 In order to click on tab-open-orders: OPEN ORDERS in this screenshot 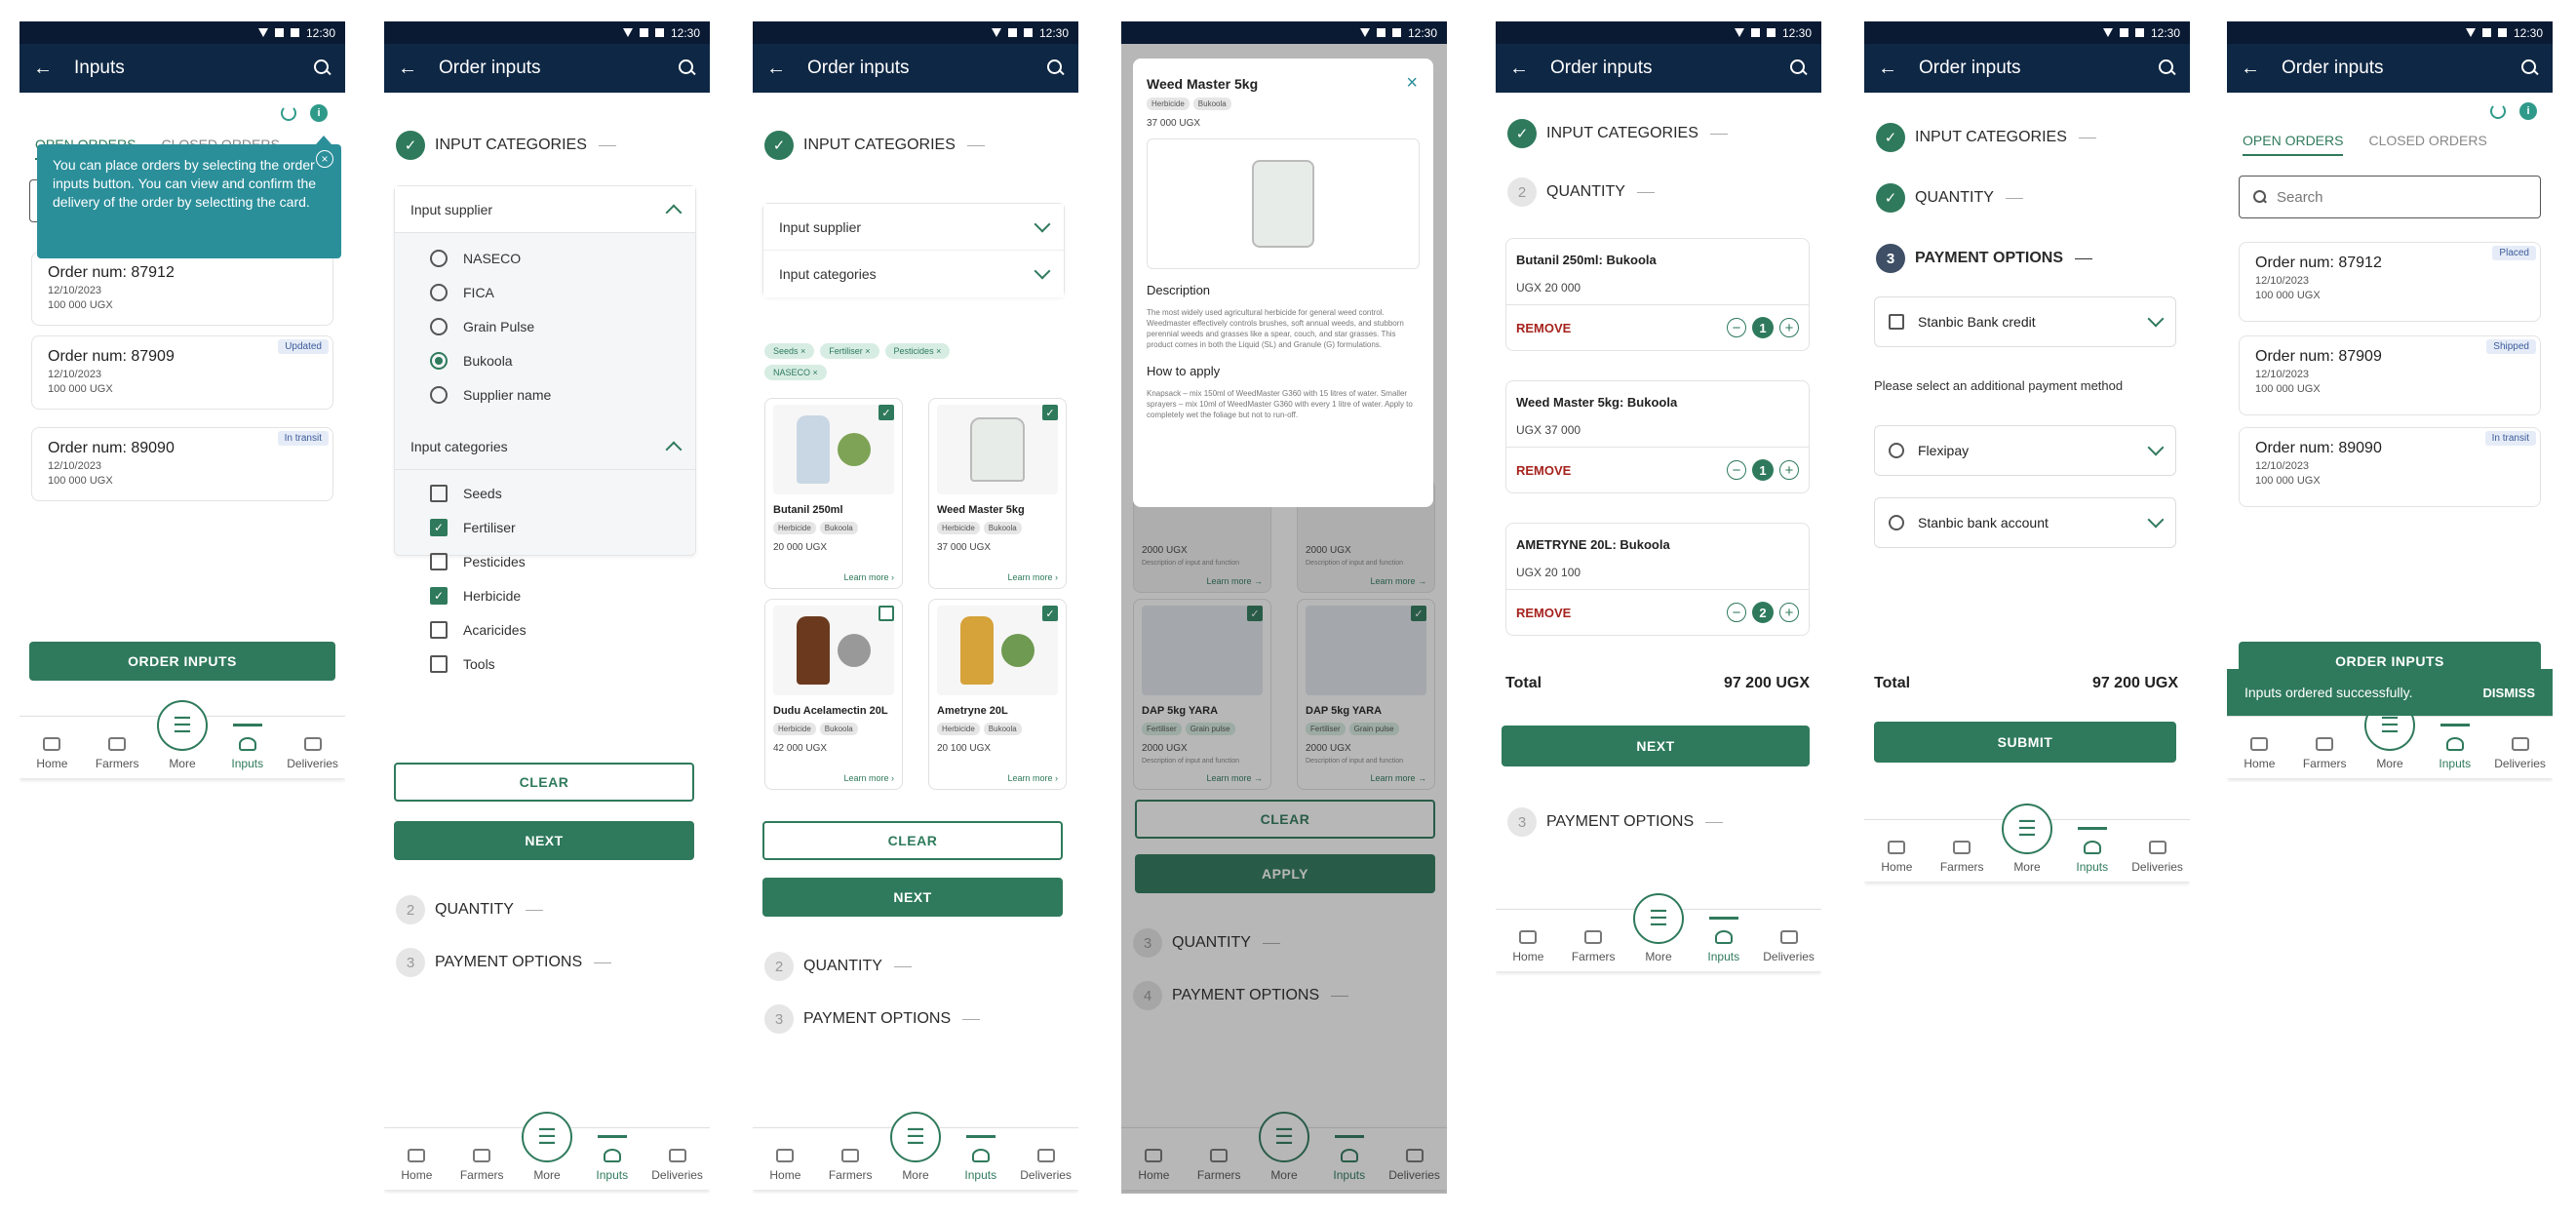, I will do `click(2293, 144)`.